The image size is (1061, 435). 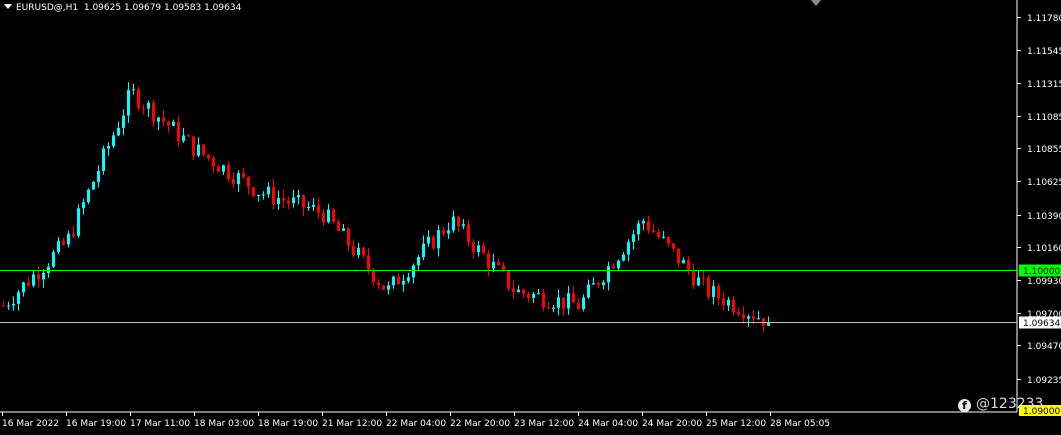 What do you see at coordinates (544, 424) in the screenshot?
I see `x-tick-label: 23 Mar 12:00` at bounding box center [544, 424].